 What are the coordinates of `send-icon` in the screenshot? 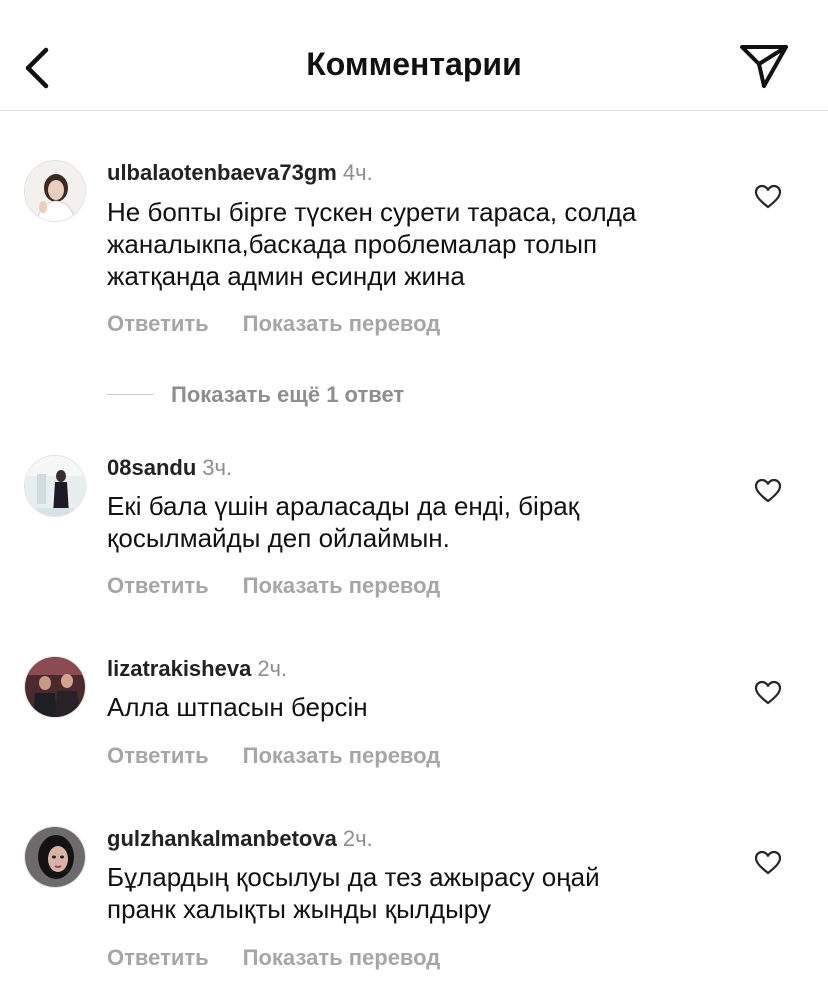 It's located at (764, 66).